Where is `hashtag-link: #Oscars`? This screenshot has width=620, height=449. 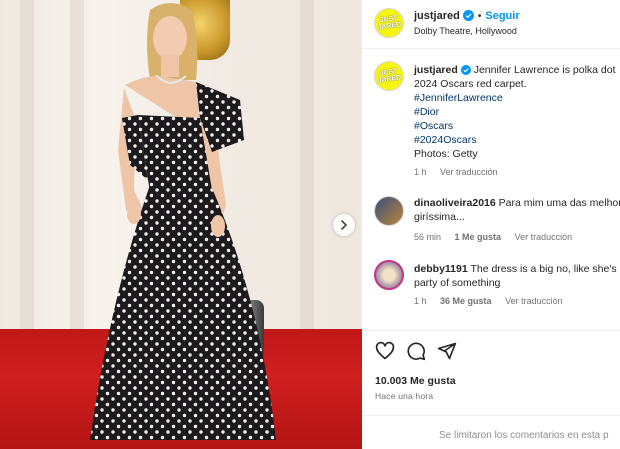
hashtag-link: #Oscars is located at coordinates (517, 126).